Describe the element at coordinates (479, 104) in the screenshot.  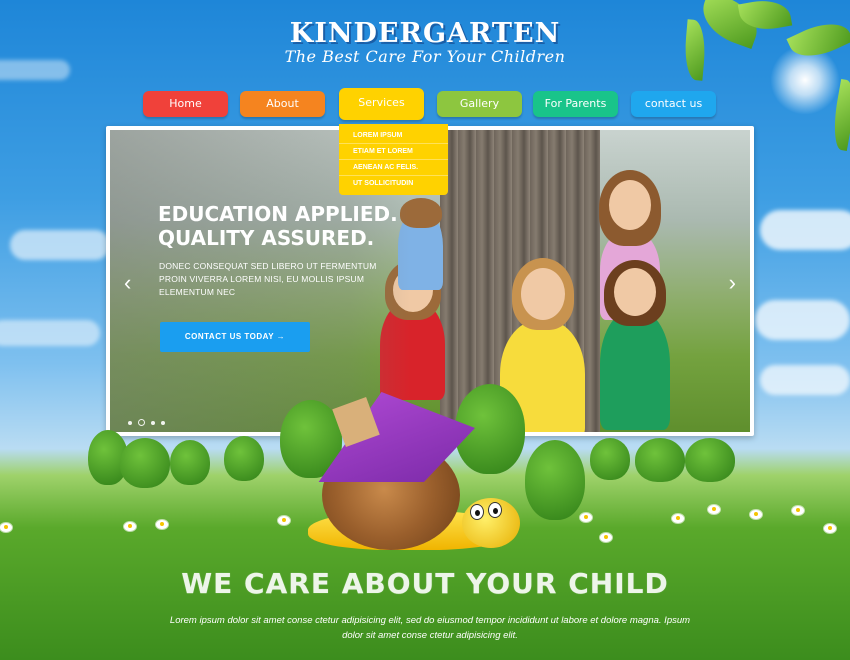
I see `nav-gallery: Gallery` at that location.